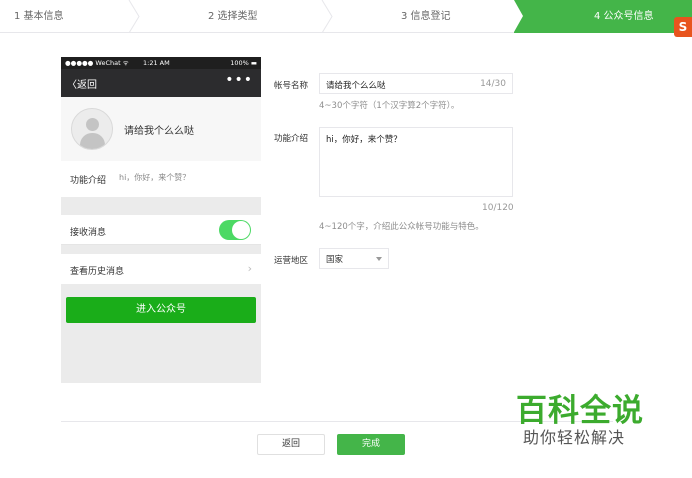  I want to click on name-input: 请给我个么么哒 14/30, so click(416, 83).